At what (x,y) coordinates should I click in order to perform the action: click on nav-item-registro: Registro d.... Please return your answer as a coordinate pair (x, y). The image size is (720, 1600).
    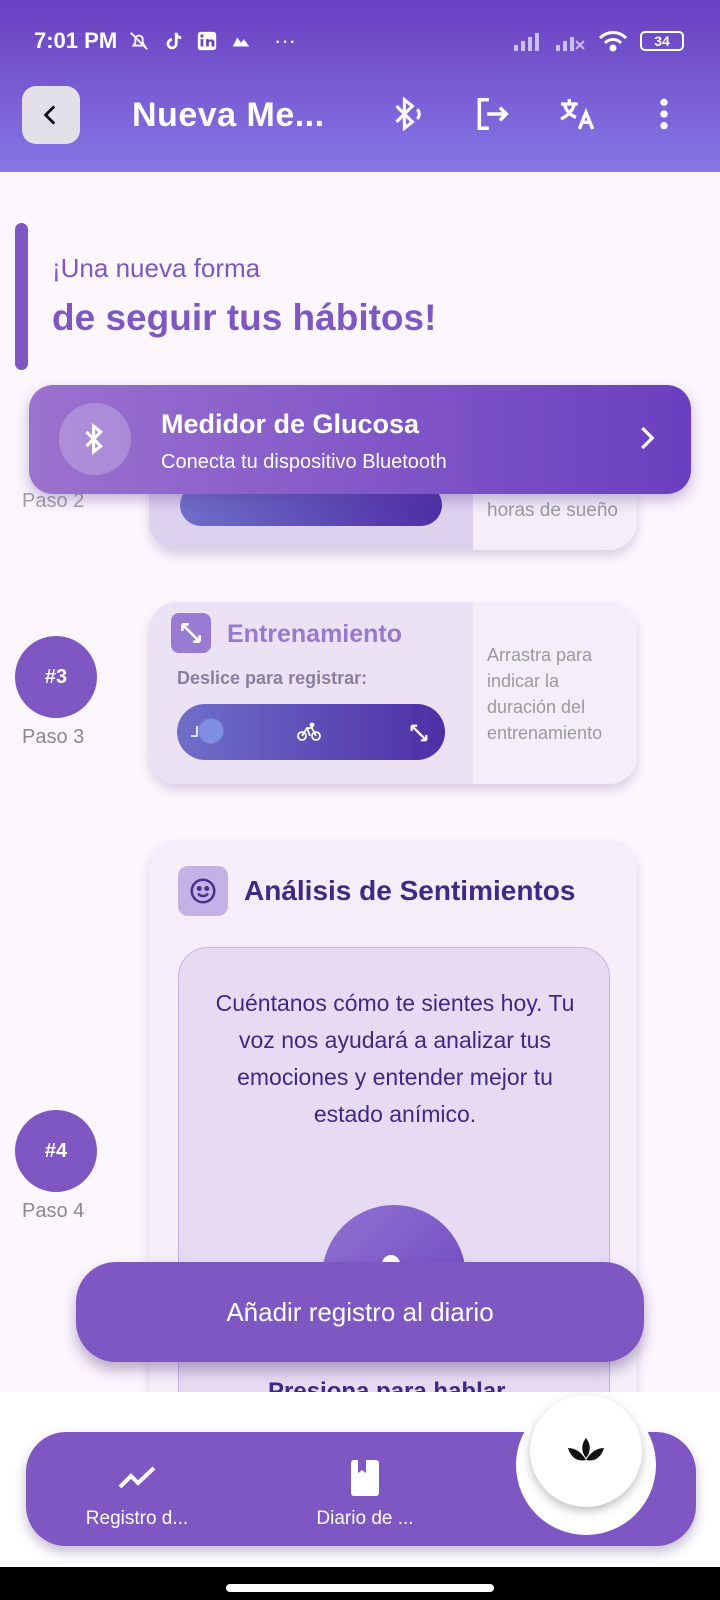
    Looking at the image, I should click on (137, 1494).